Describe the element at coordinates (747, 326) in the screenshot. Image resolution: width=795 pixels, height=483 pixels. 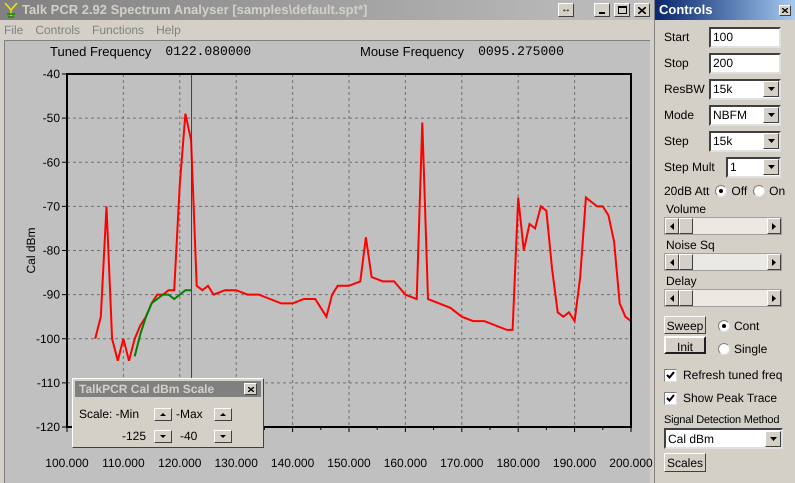
I see `radio-label: Cont` at that location.